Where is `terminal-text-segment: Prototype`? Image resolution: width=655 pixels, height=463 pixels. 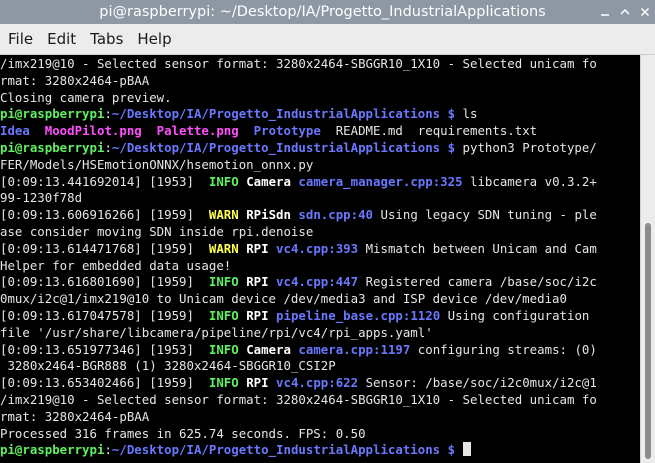 terminal-text-segment: Prototype is located at coordinates (287, 131).